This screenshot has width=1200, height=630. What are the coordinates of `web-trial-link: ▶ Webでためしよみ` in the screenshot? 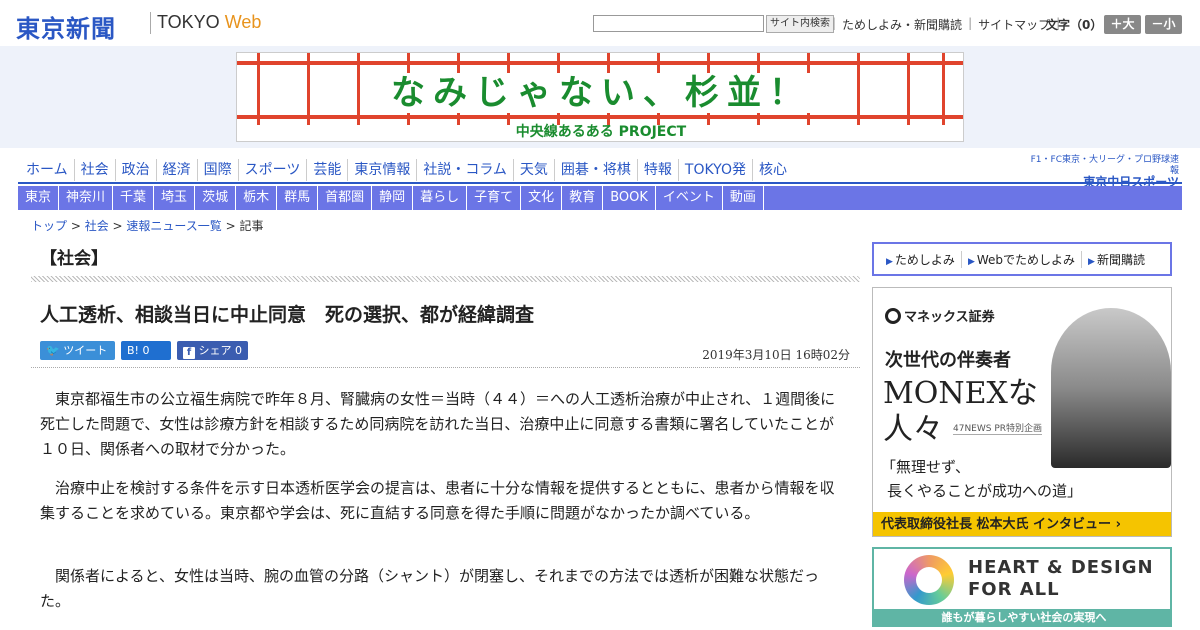 It's located at (1022, 259).